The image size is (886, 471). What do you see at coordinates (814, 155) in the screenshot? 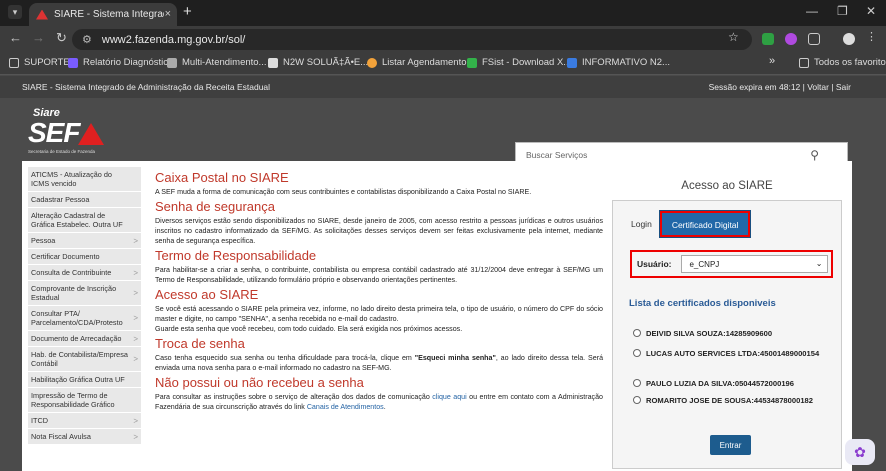
I see `search-icon: ⚲` at bounding box center [814, 155].